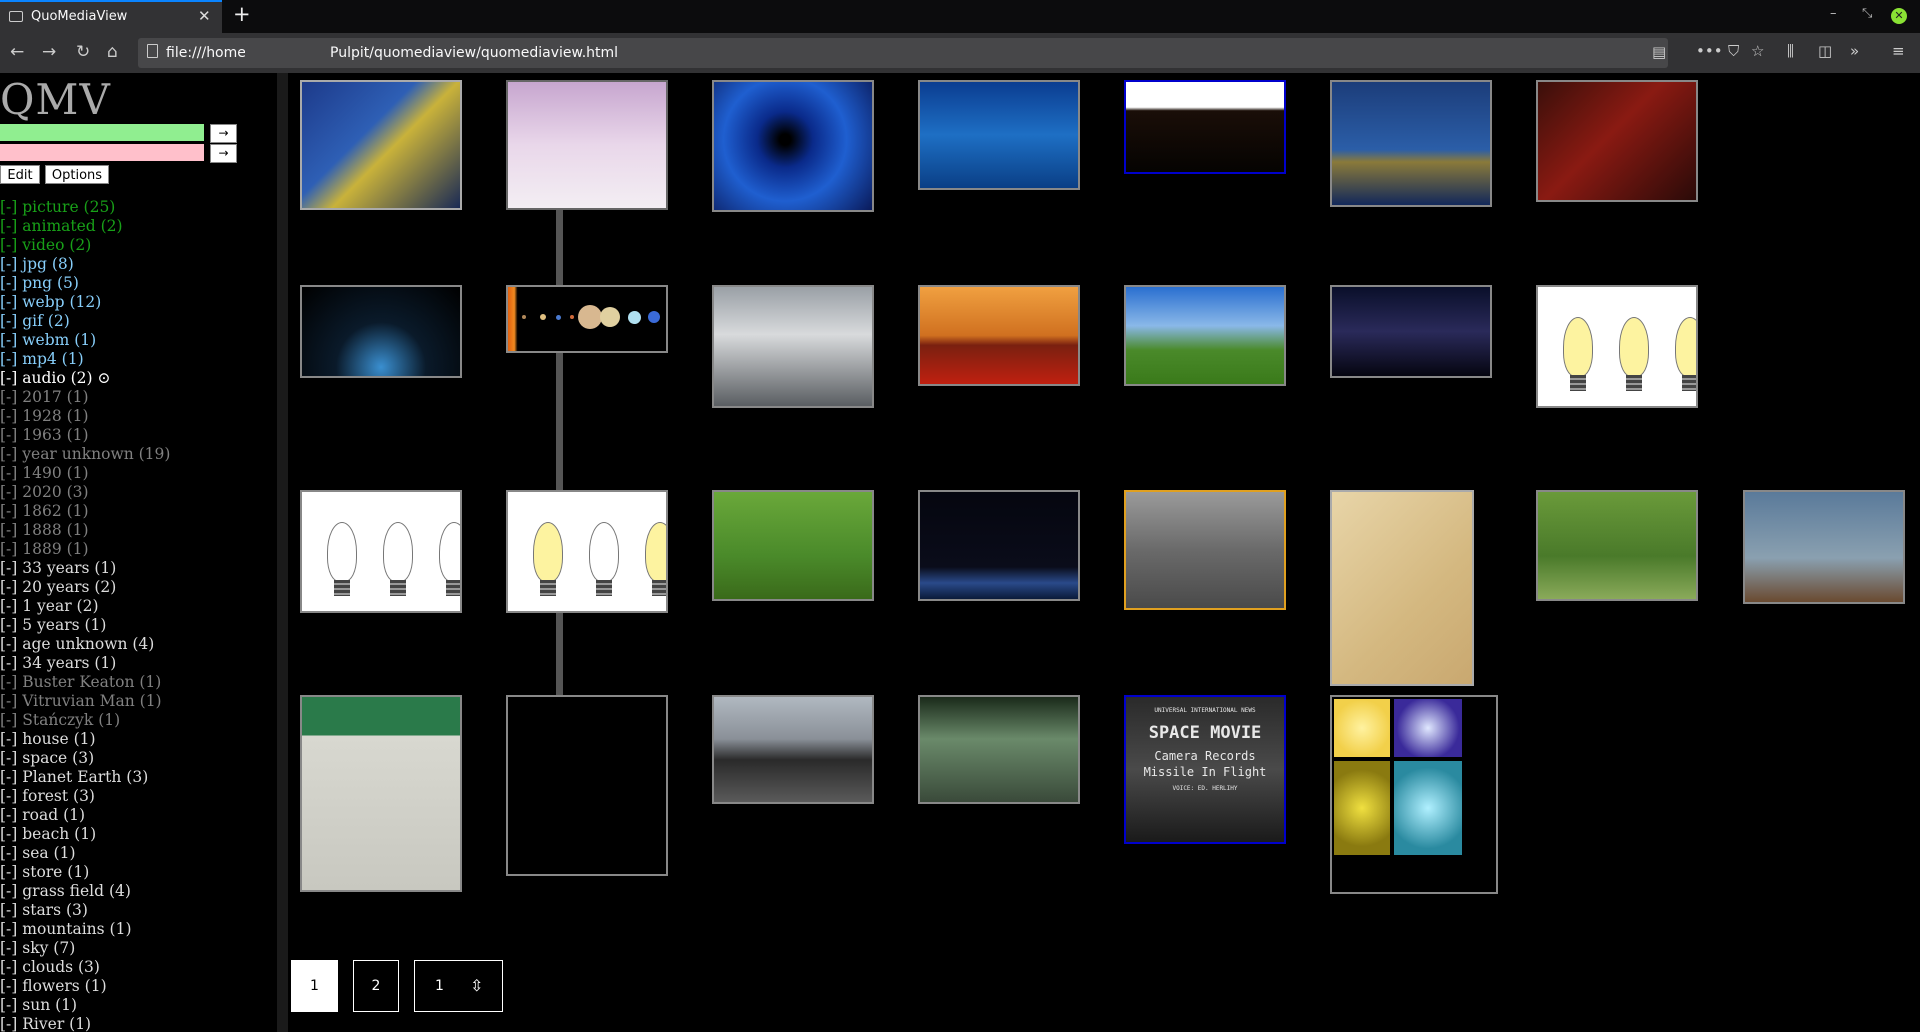 Image resolution: width=1920 pixels, height=1032 pixels. I want to click on window-close-icon: ✕, so click(1899, 16).